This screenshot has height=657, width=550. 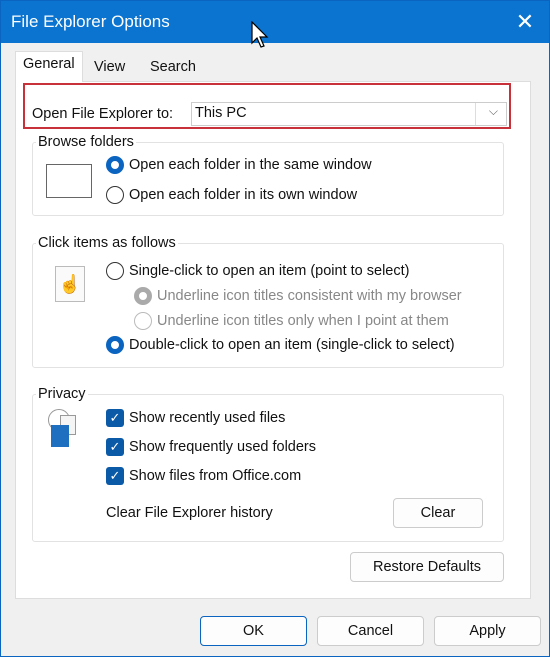 What do you see at coordinates (173, 68) in the screenshot?
I see `tab-search: Search` at bounding box center [173, 68].